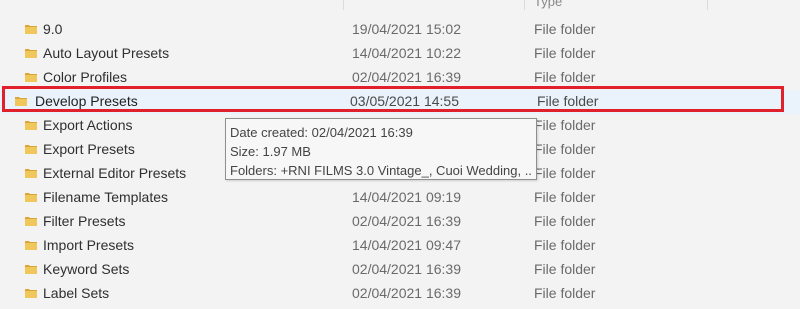  I want to click on tooltip-size: Size: 1.97 MB, so click(270, 151).